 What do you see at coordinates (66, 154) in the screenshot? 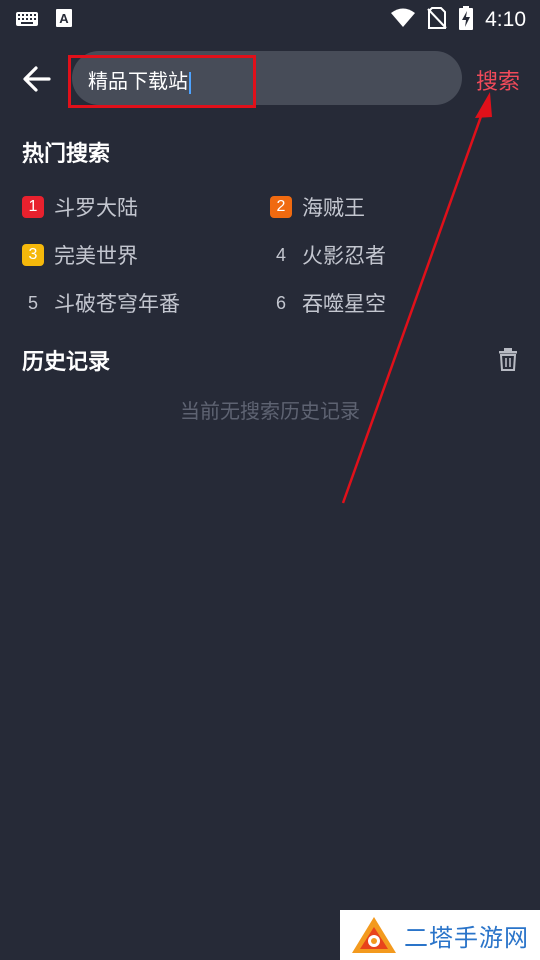
I see `hot-search-title: 热门搜索` at bounding box center [66, 154].